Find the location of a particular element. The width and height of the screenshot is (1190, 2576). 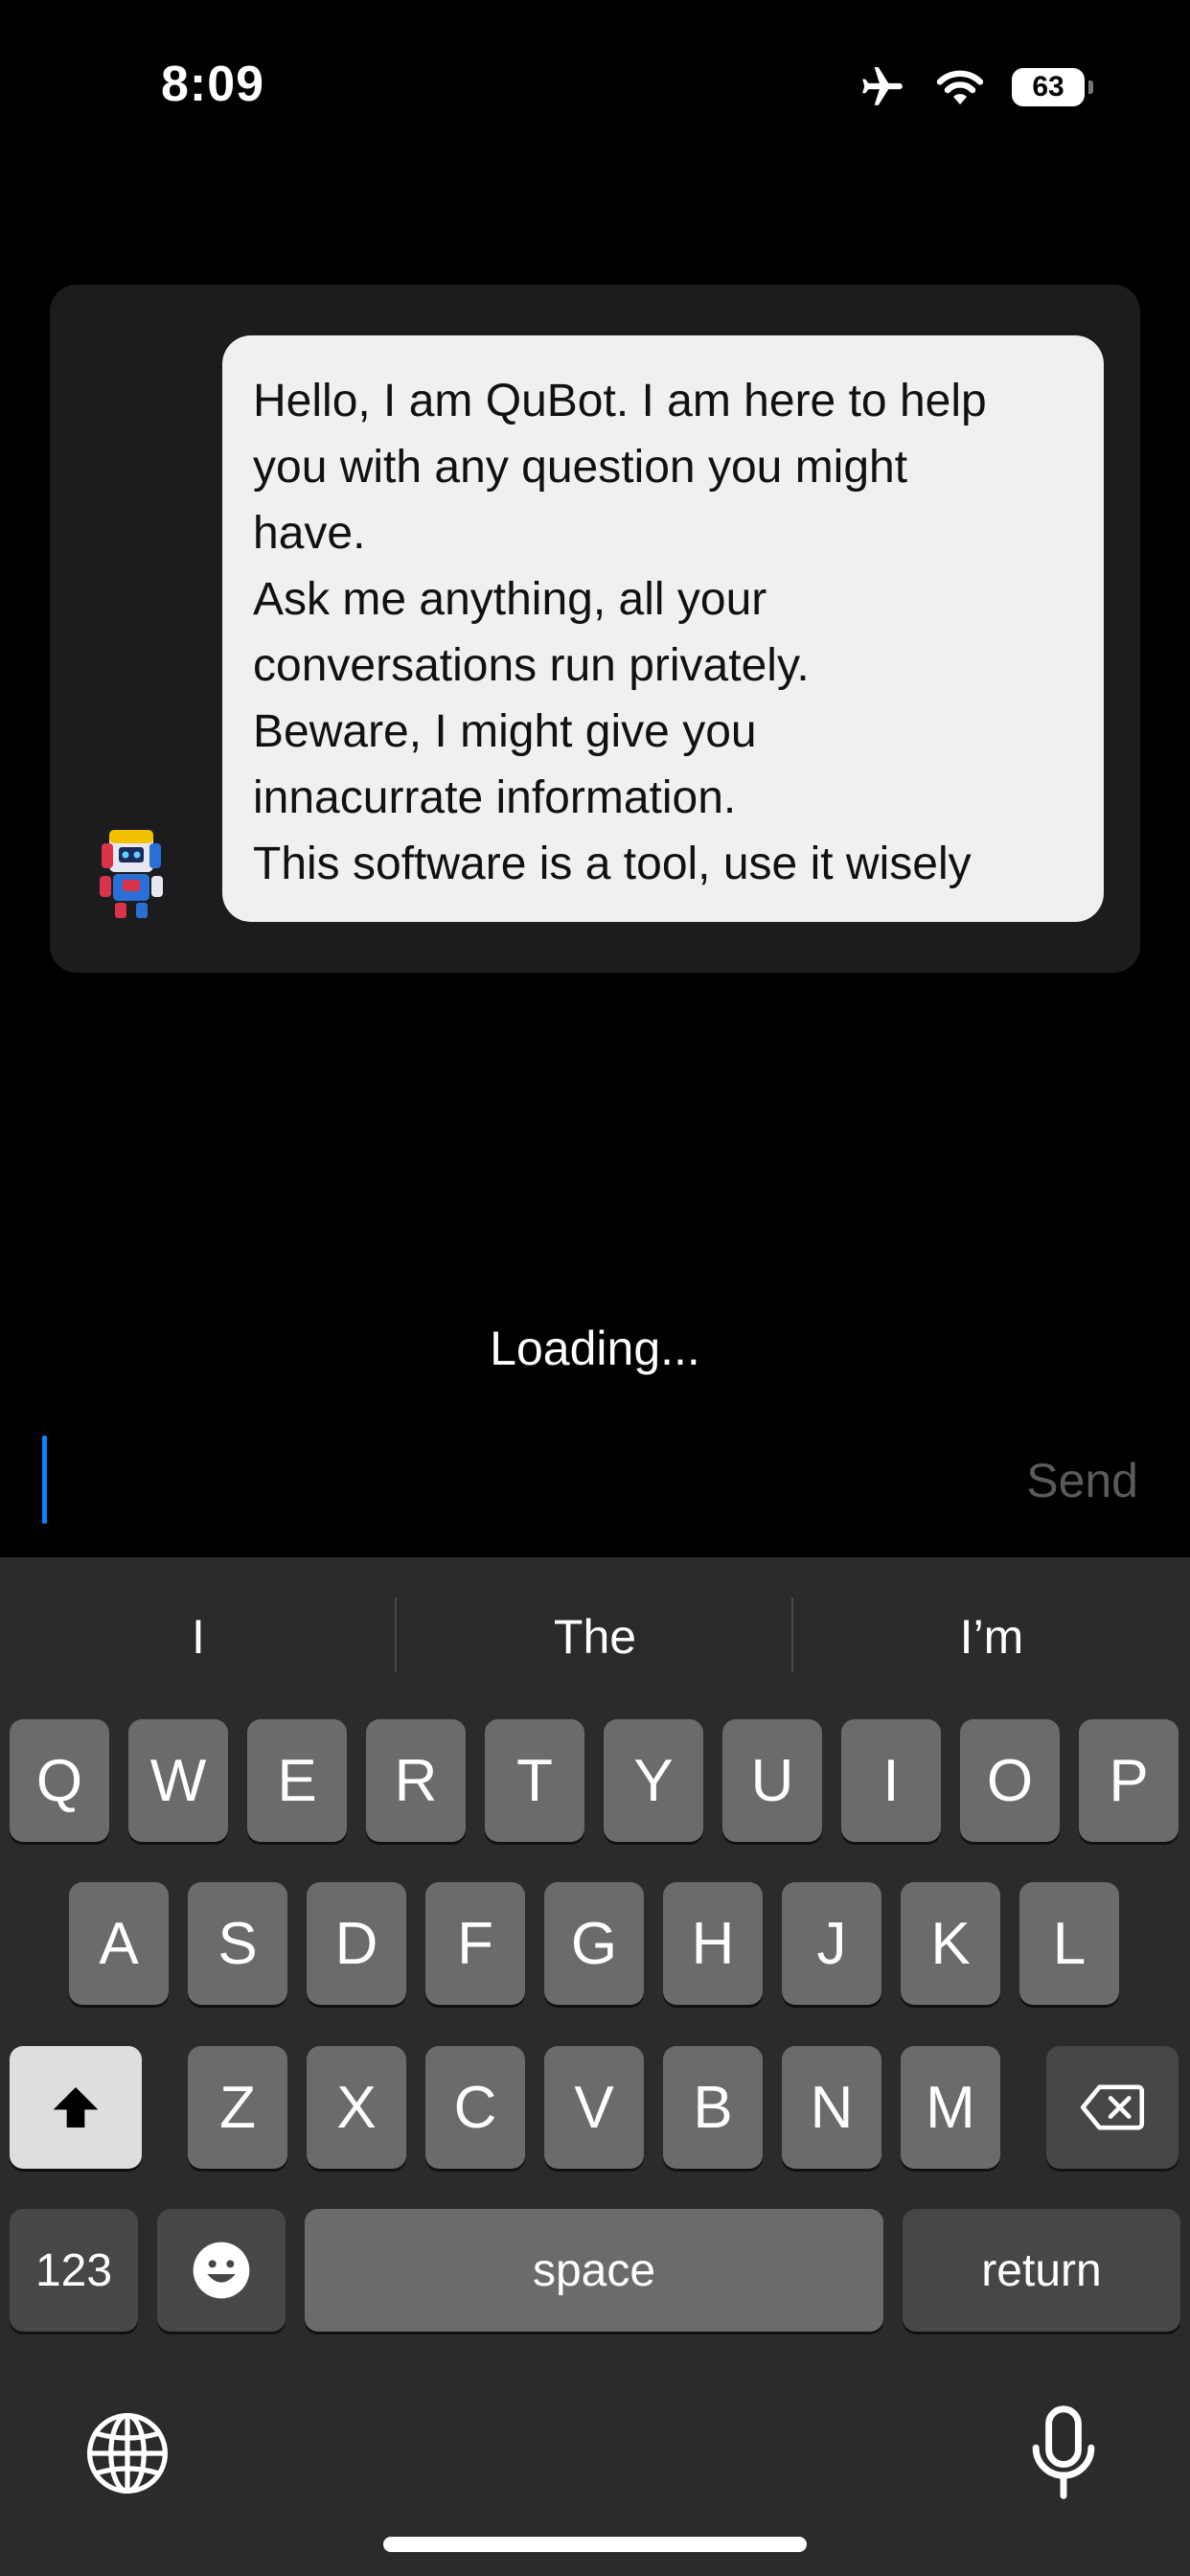

home-indicator is located at coordinates (595, 2544).